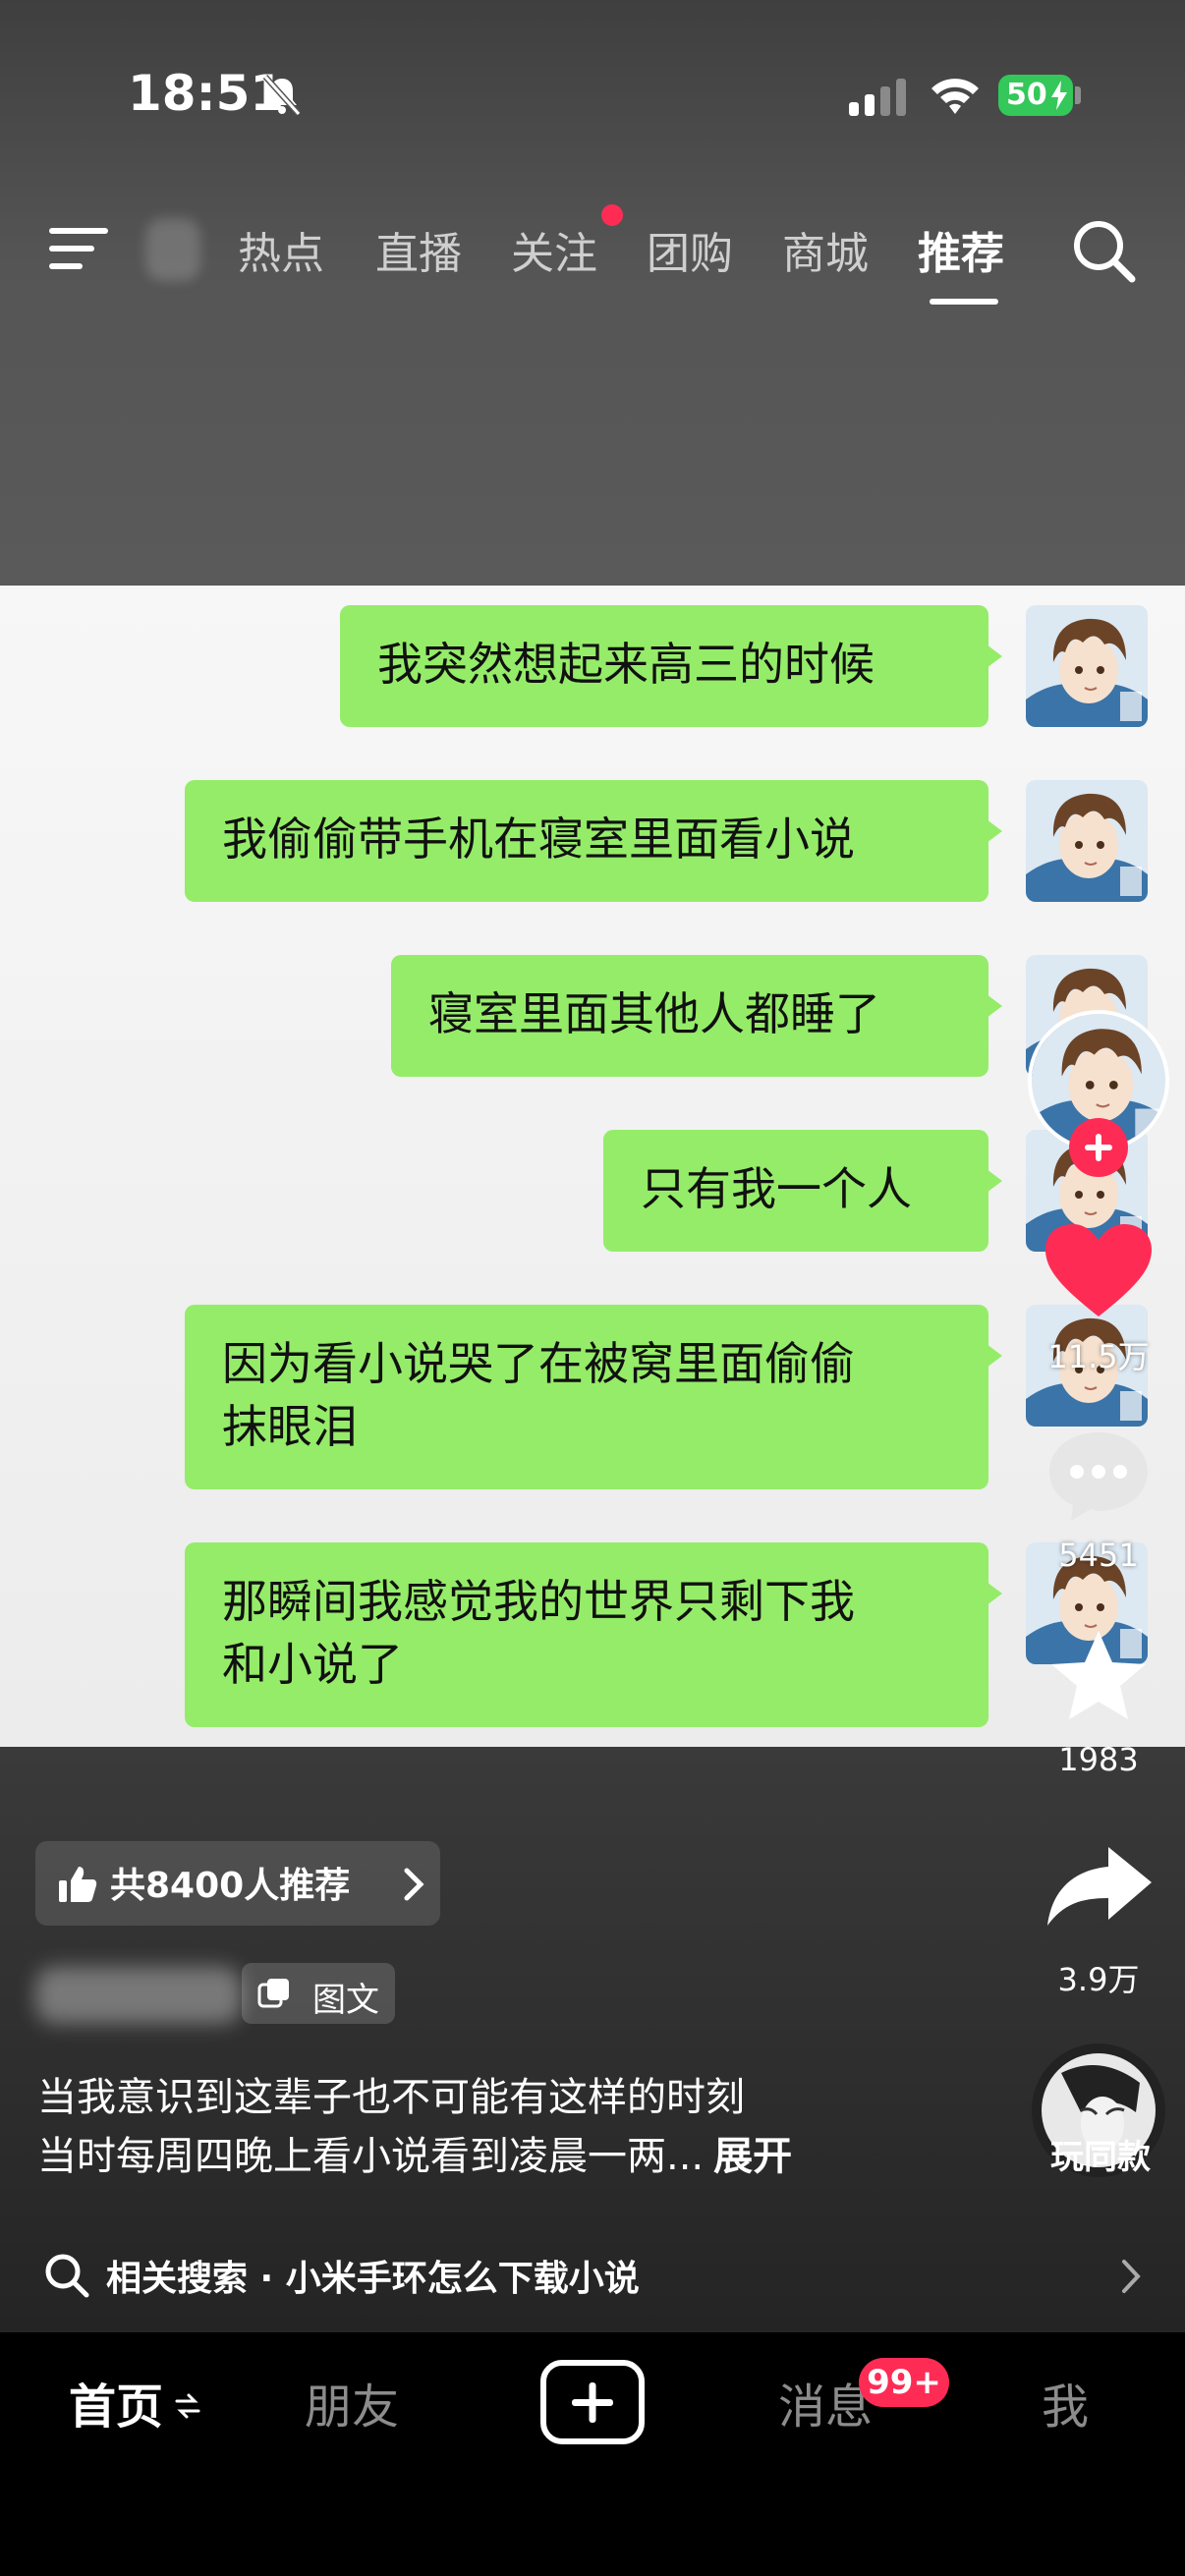  What do you see at coordinates (654, 1013) in the screenshot?
I see `chat-message-text: 寝室里面其他人都睡了` at bounding box center [654, 1013].